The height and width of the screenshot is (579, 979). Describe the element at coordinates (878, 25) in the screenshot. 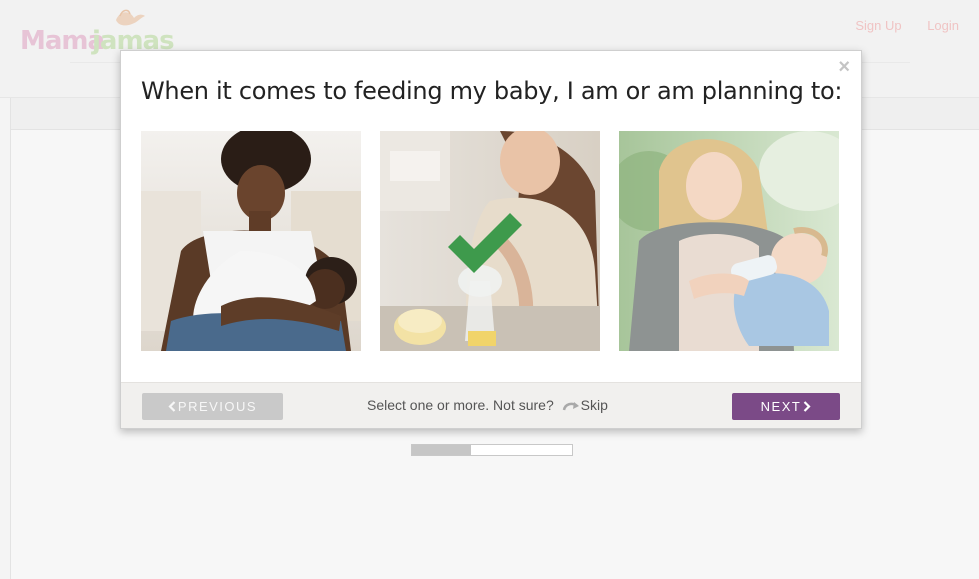

I see `signup-link: Sign Up` at that location.